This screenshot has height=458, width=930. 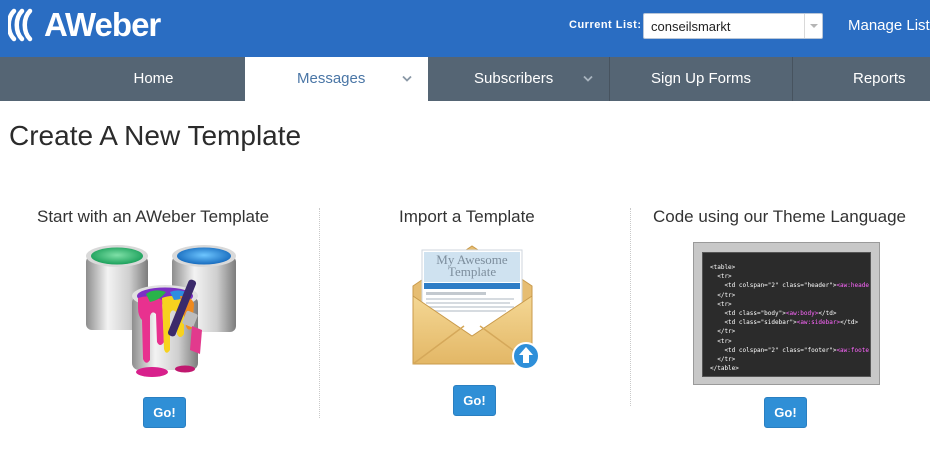 I want to click on paint-cans-icon, so click(x=160, y=310).